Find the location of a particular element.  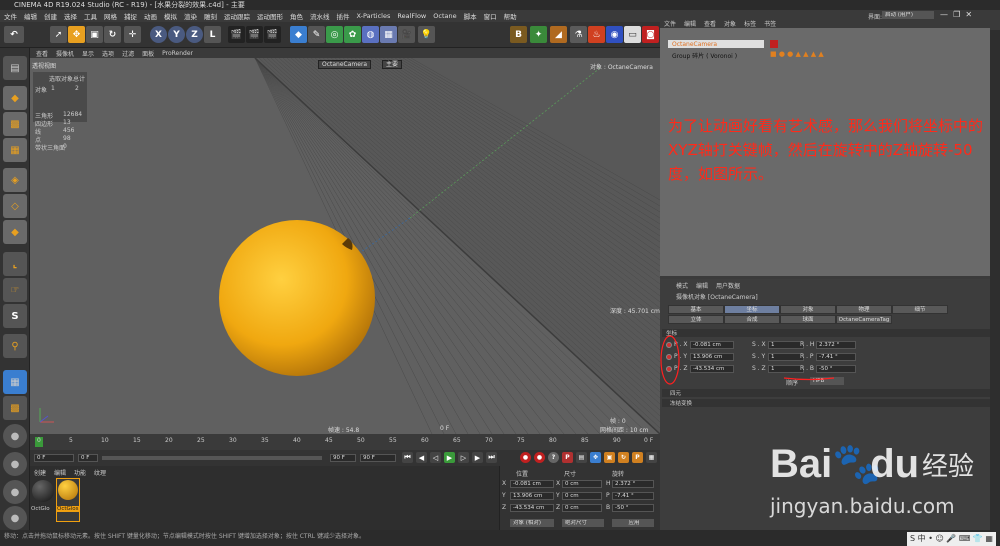

axis-mode-icon: ⌞ is located at coordinates (15, 264).